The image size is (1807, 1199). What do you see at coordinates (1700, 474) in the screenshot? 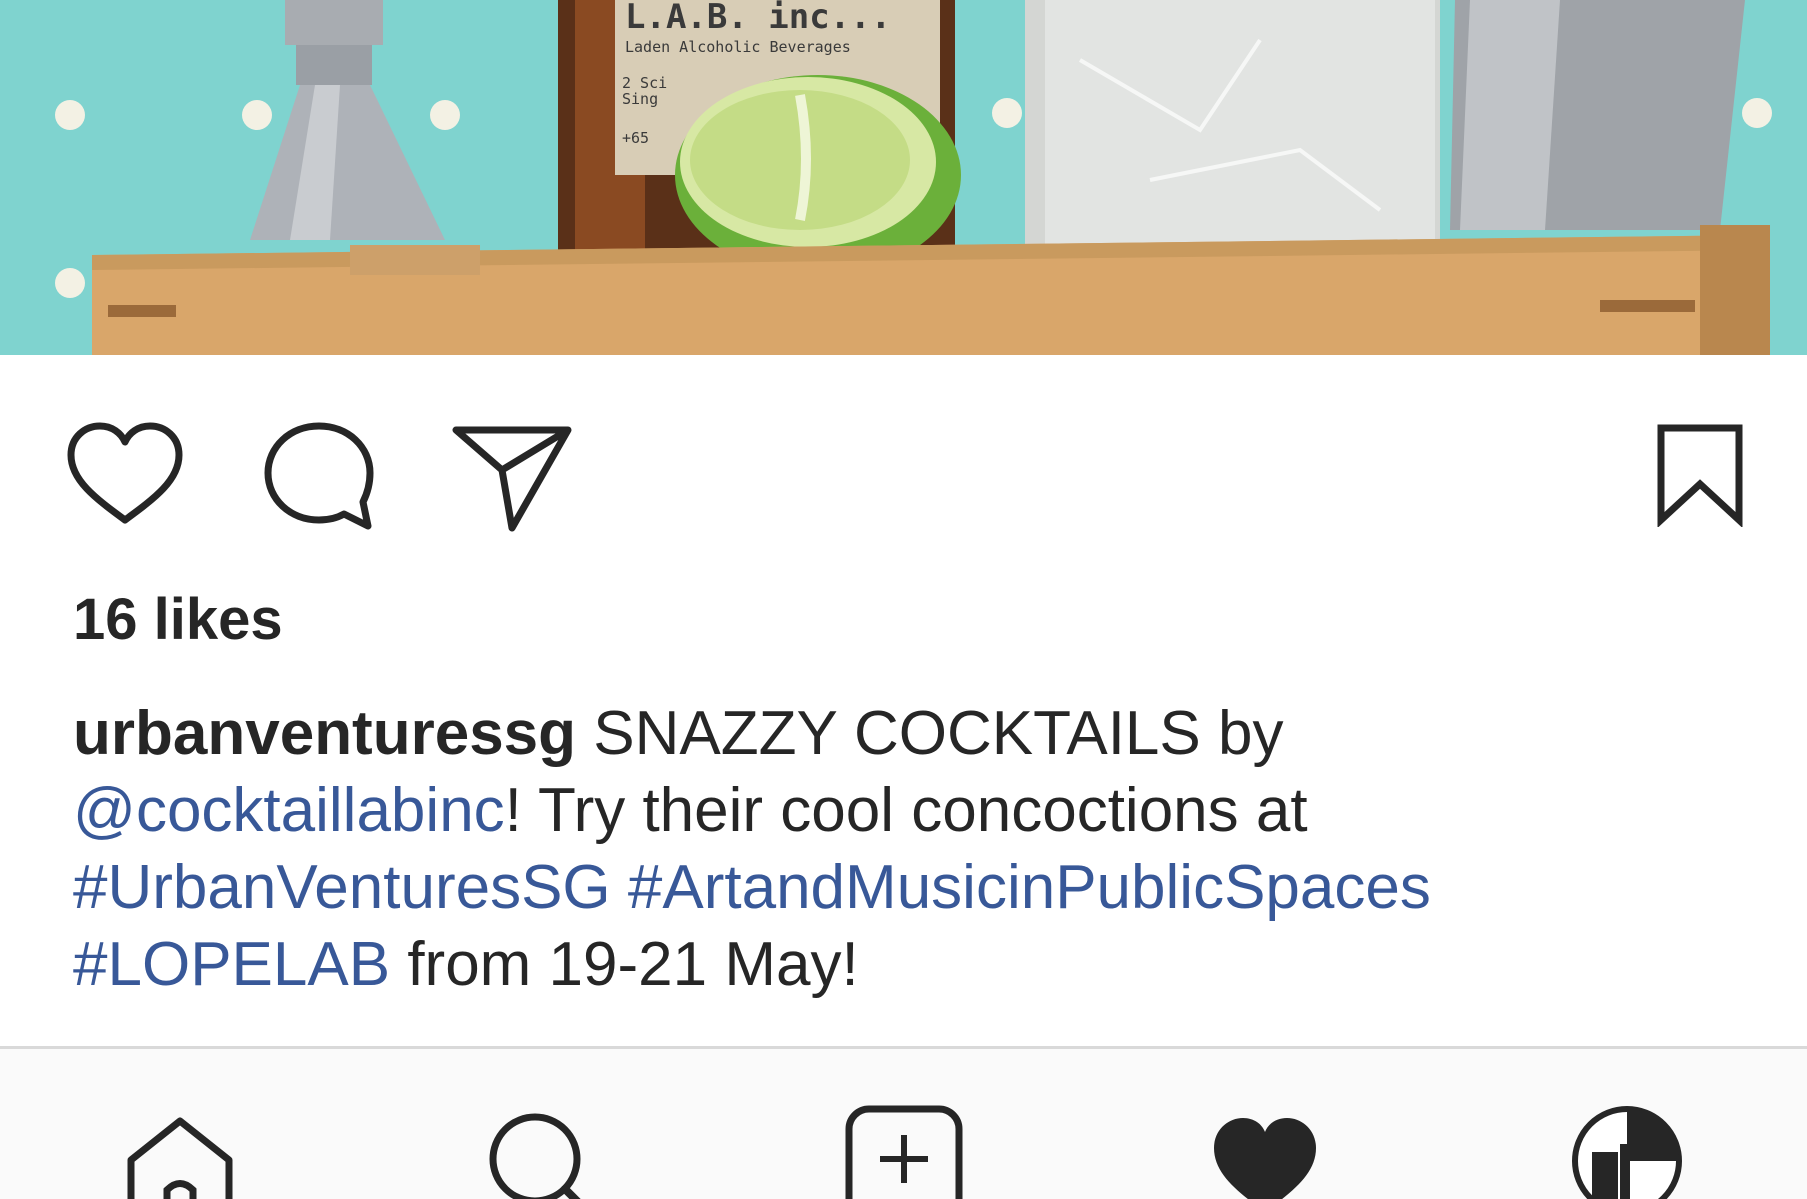
I see `bookmark-icon` at bounding box center [1700, 474].